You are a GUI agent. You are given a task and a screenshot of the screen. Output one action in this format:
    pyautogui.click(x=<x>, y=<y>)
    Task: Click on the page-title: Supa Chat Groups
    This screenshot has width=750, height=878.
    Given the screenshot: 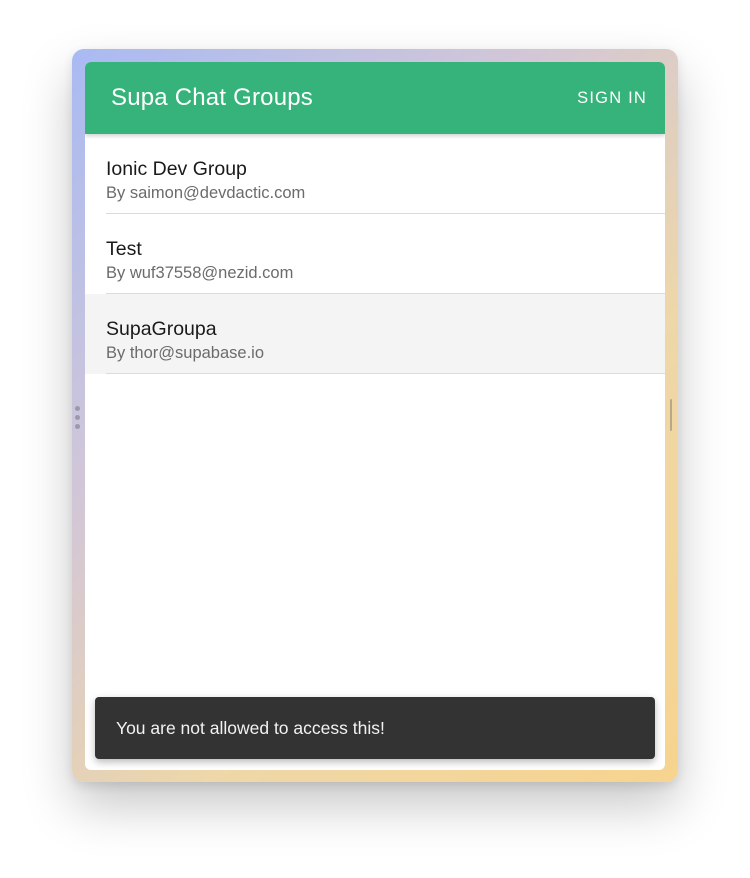 What is the action you would take?
    pyautogui.click(x=212, y=97)
    